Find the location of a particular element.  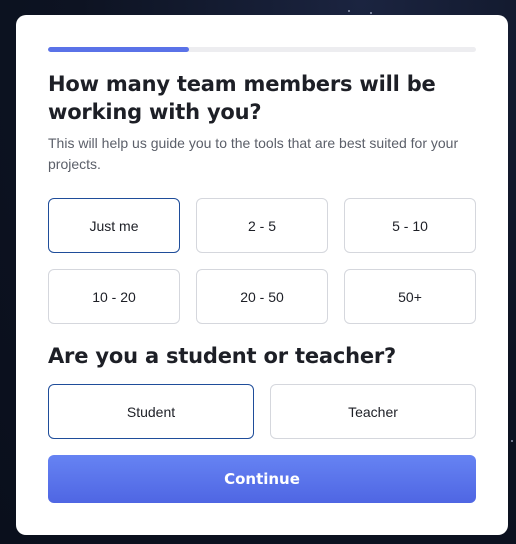

team-size-option-5-10: 5 - 10 is located at coordinates (410, 225).